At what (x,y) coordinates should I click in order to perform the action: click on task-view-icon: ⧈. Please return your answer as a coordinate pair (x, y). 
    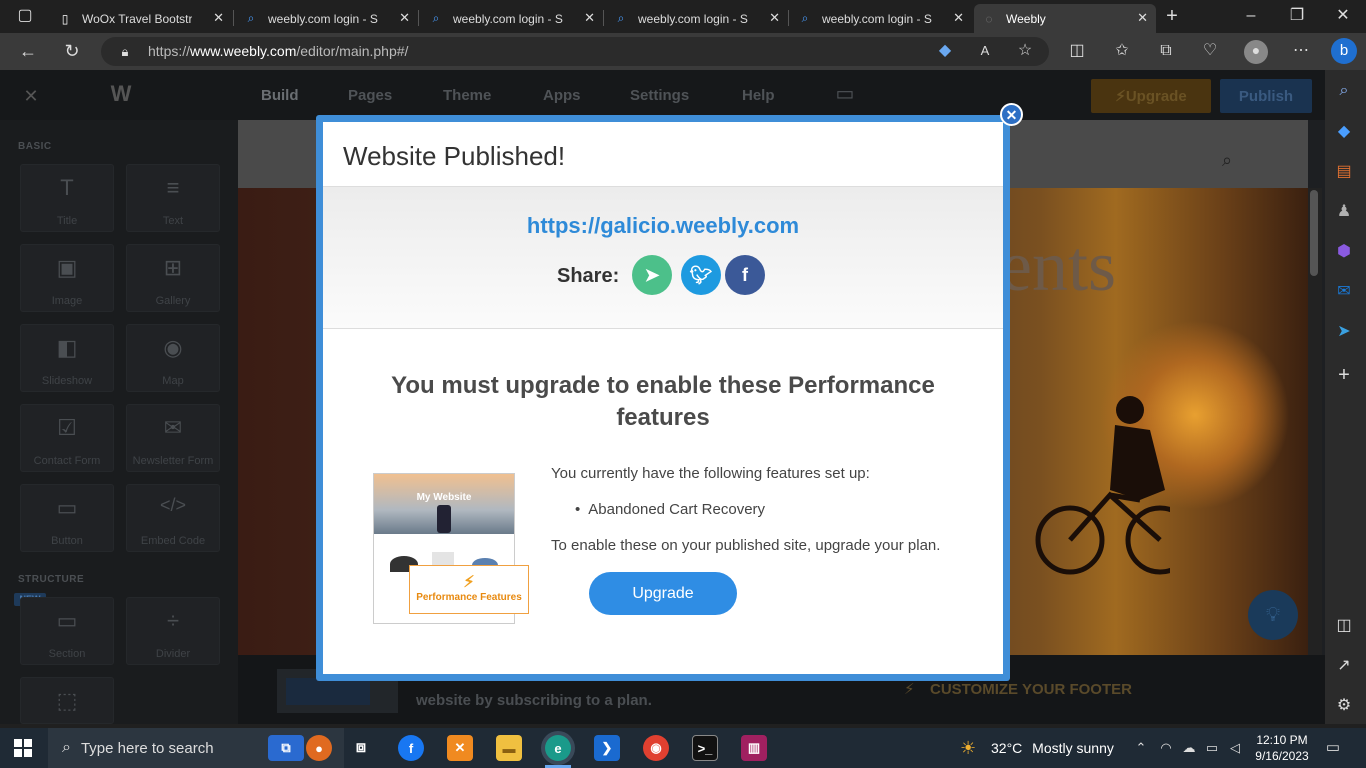
    Looking at the image, I should click on (361, 748).